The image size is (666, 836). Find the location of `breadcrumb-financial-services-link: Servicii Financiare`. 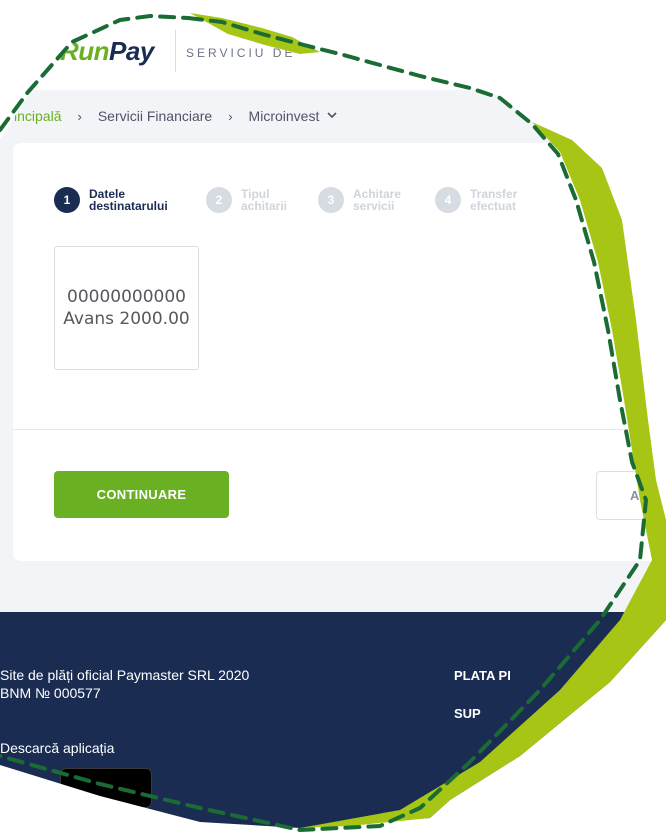

breadcrumb-financial-services-link: Servicii Financiare is located at coordinates (155, 116).